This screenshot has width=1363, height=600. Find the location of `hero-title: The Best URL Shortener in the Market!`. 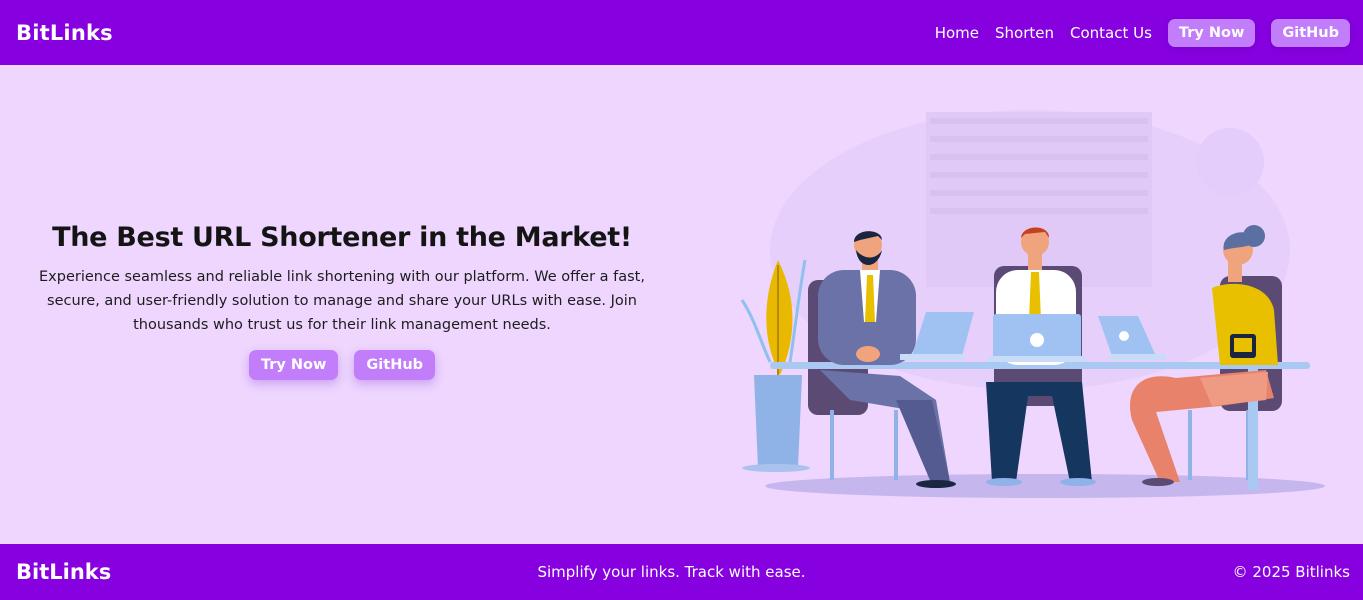

hero-title: The Best URL Shortener in the Market! is located at coordinates (342, 237).